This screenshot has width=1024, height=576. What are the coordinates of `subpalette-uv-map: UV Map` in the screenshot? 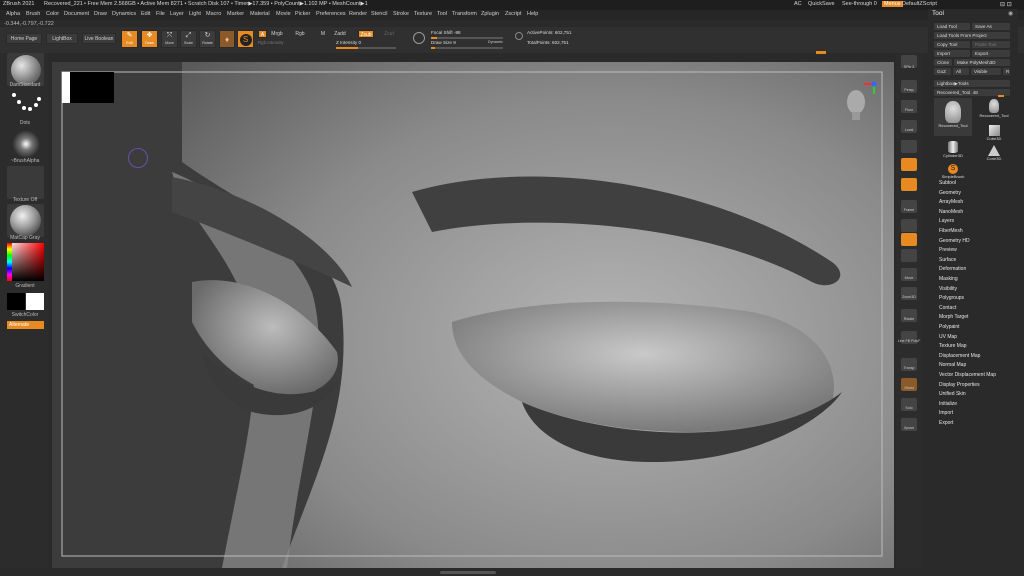 It's located at (948, 337).